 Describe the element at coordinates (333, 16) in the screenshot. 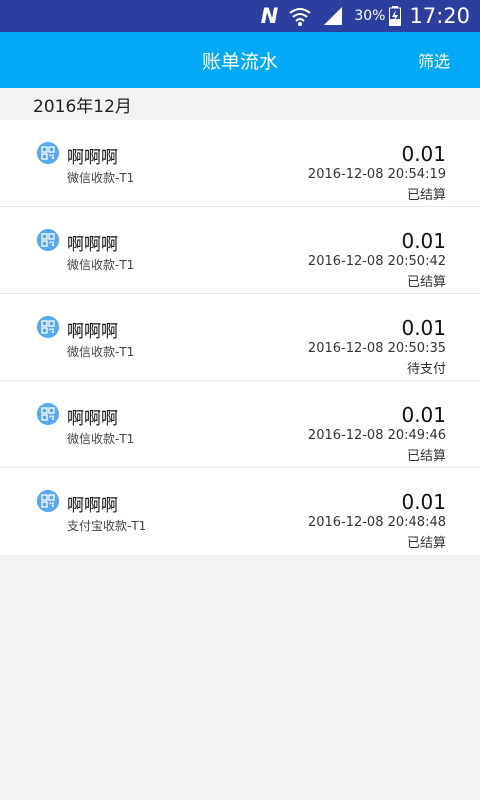

I see `signal-icon` at that location.